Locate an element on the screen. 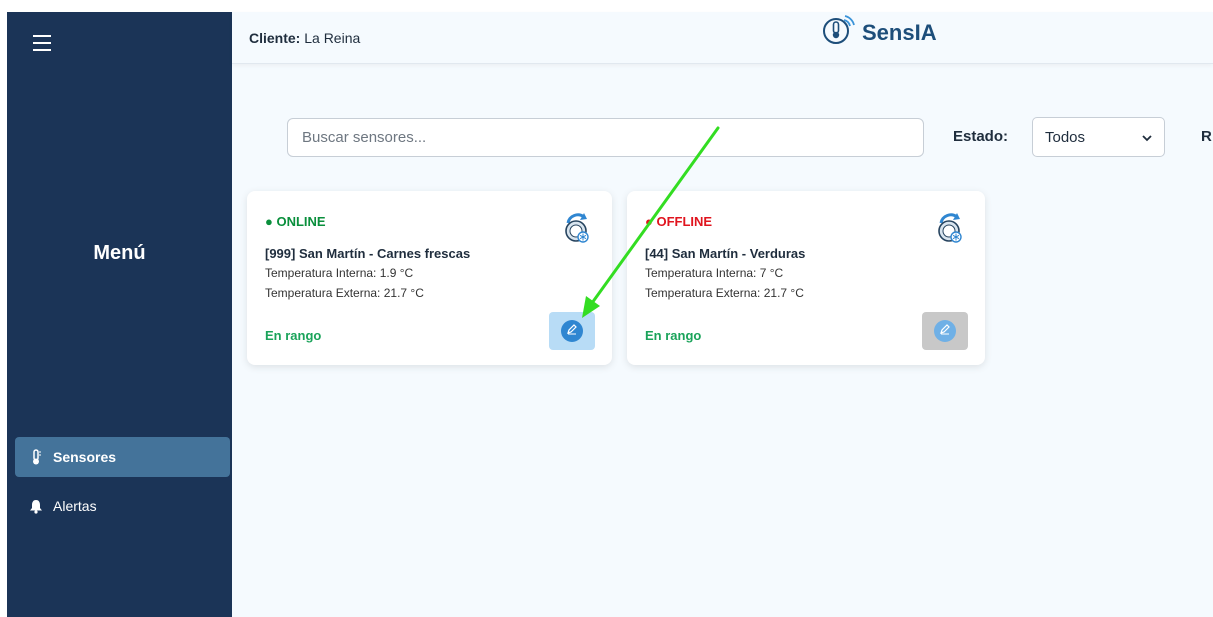 Image resolution: width=1213 pixels, height=617 pixels. sensor-status: ● ONLINE is located at coordinates (295, 221).